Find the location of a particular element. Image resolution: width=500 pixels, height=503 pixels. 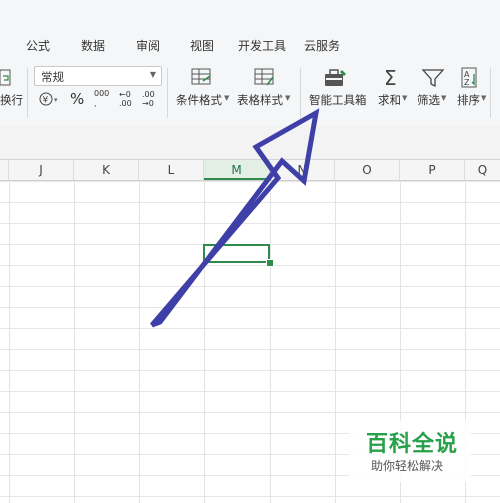

watermark-subtitle: 助你轻松解决 is located at coordinates (407, 466).